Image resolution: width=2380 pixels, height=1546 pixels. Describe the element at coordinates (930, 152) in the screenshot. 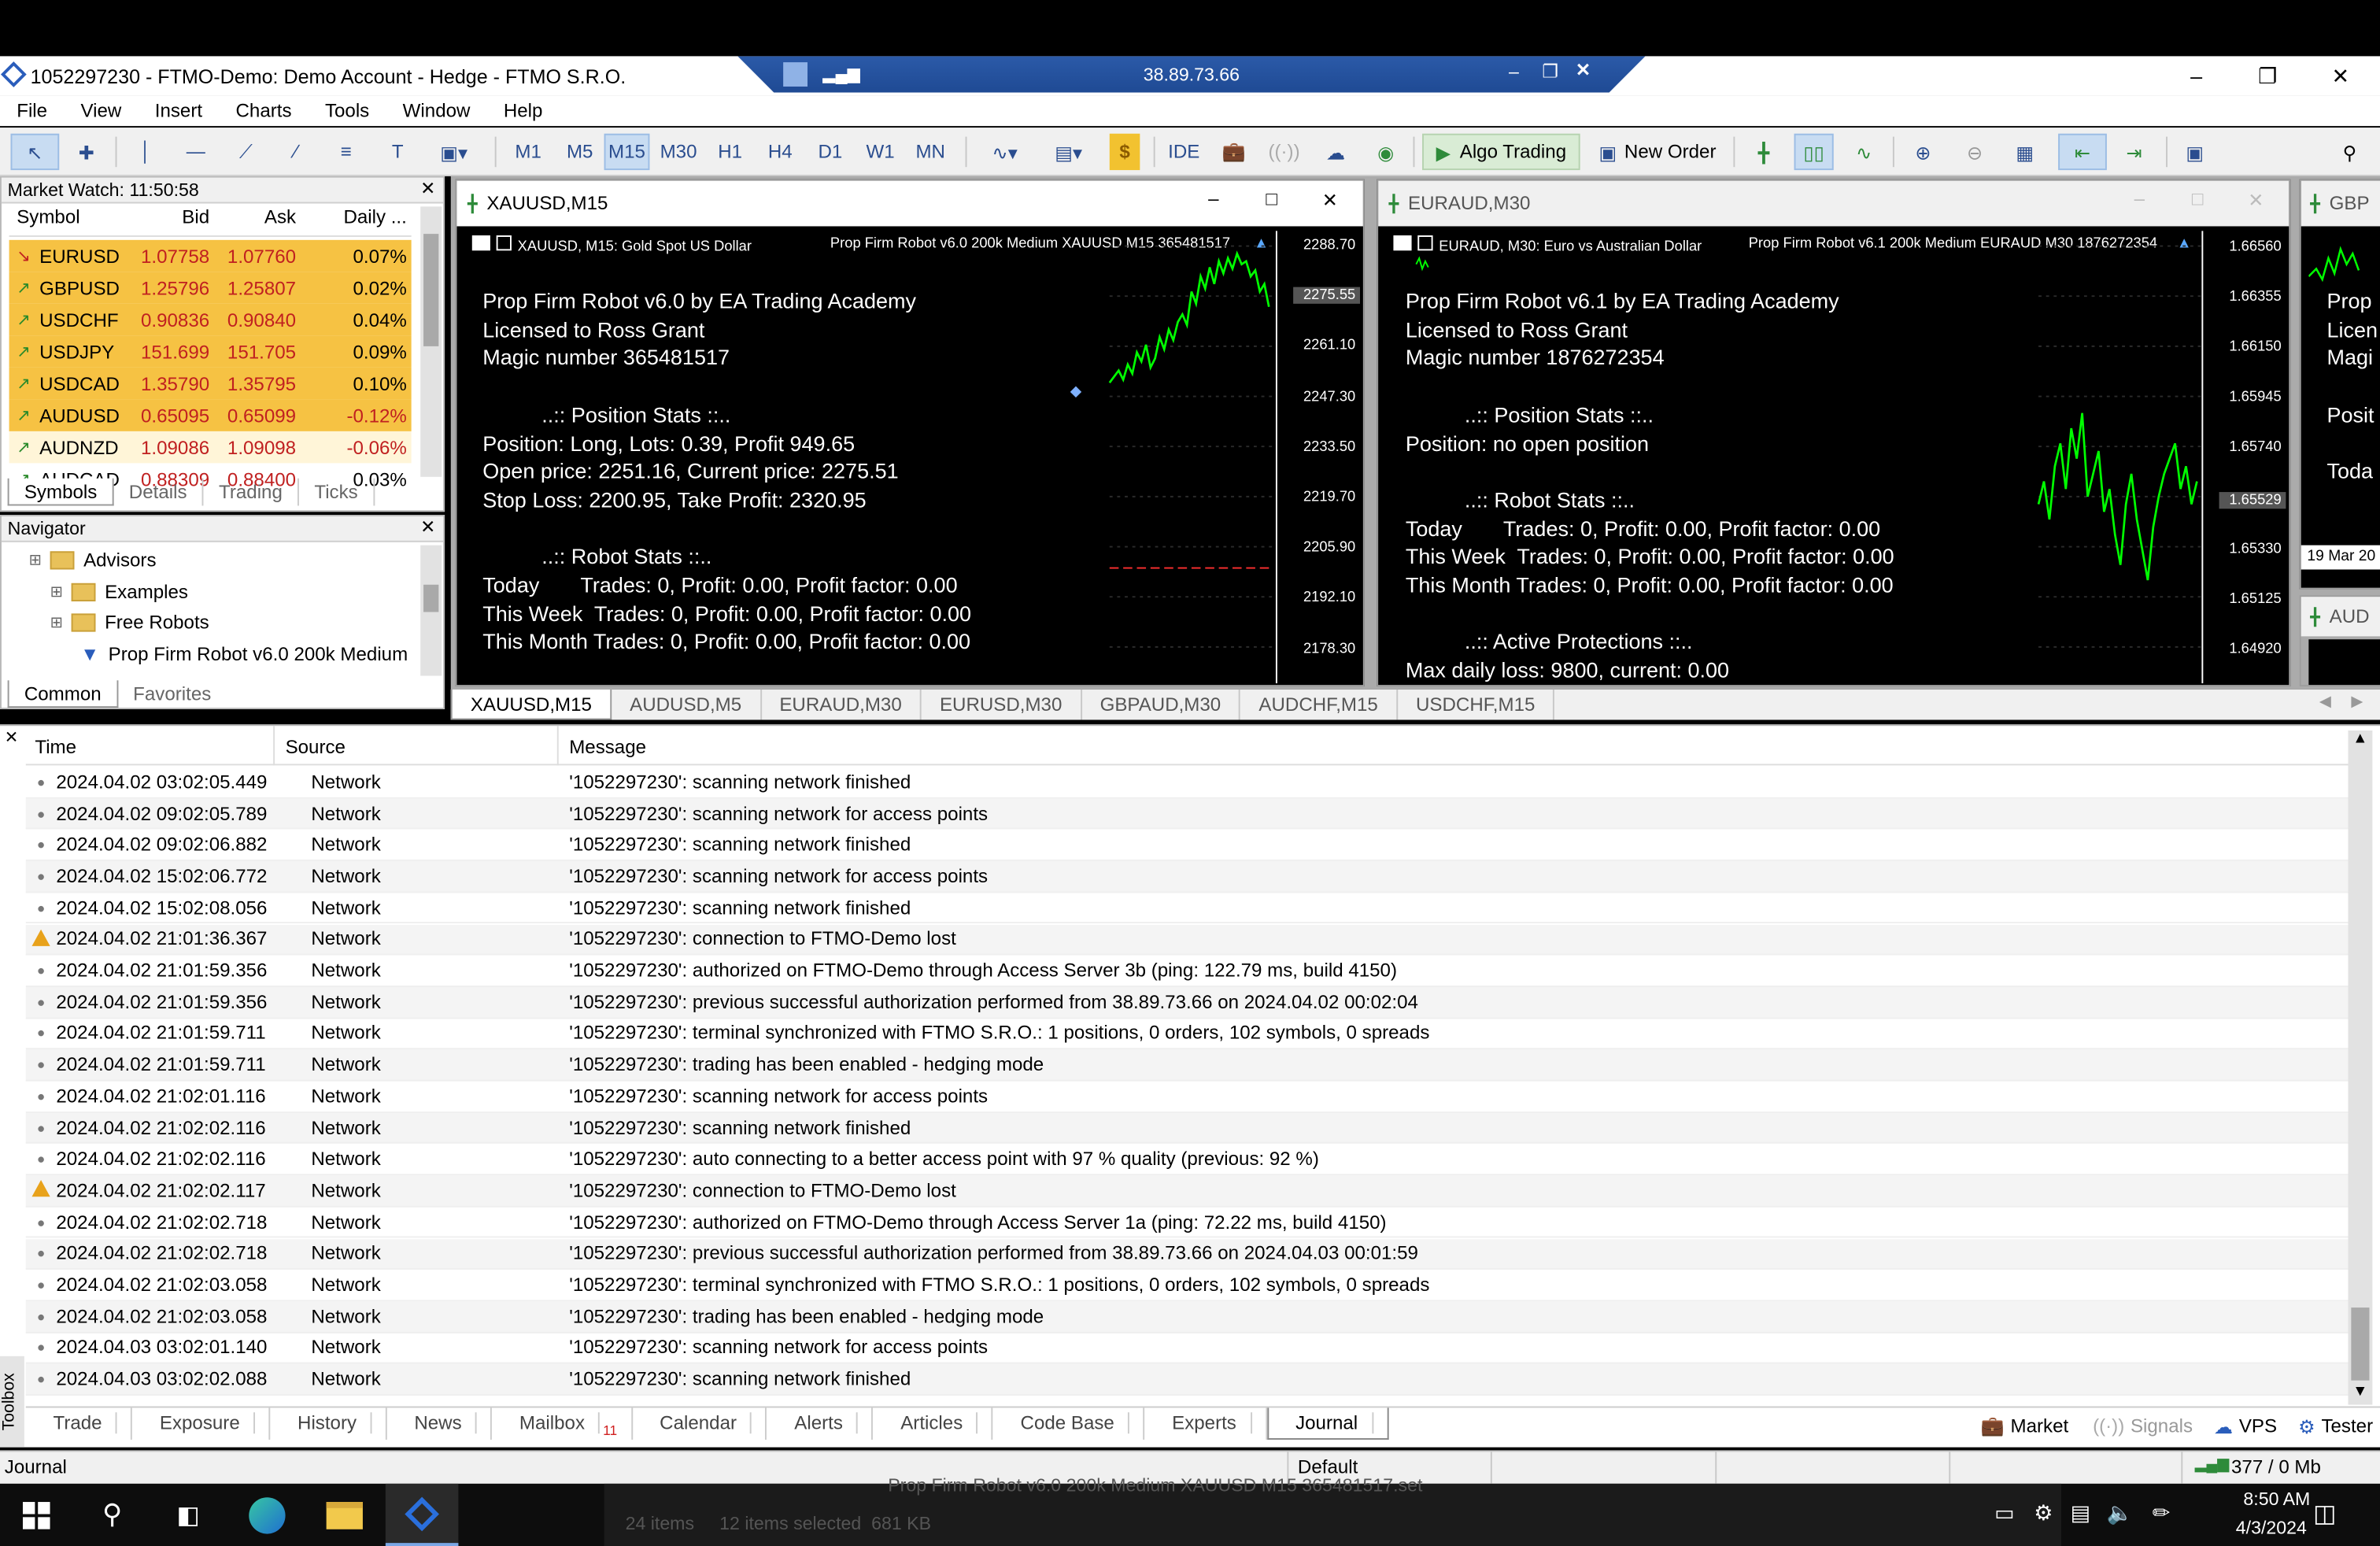

I see `timeframe-mn: MN` at that location.